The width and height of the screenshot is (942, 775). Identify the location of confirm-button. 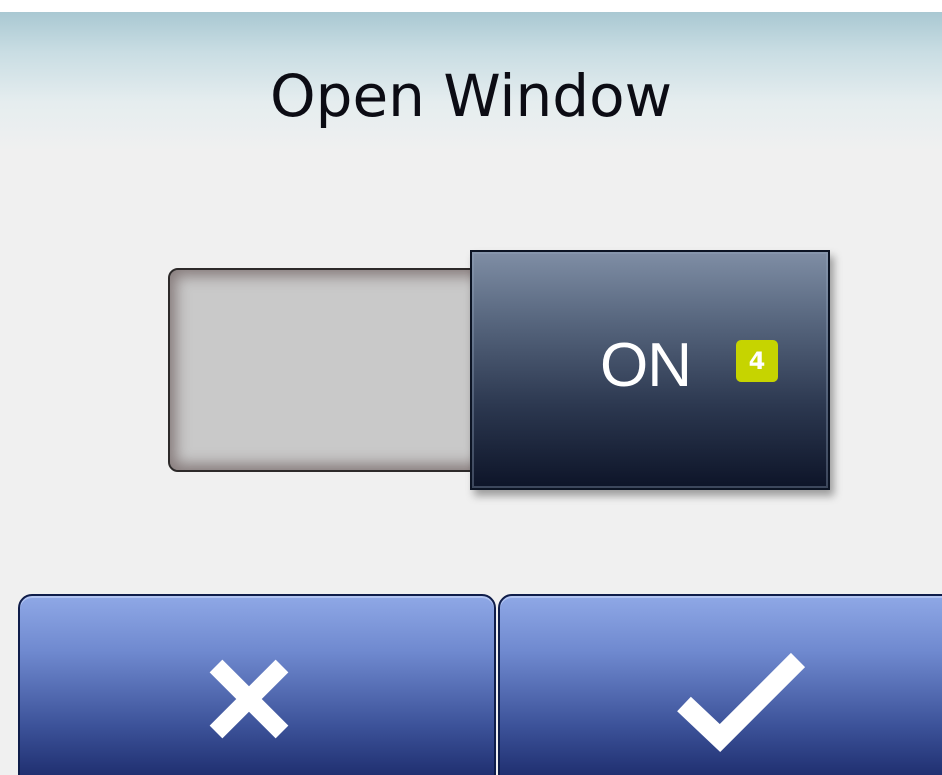
(720, 684).